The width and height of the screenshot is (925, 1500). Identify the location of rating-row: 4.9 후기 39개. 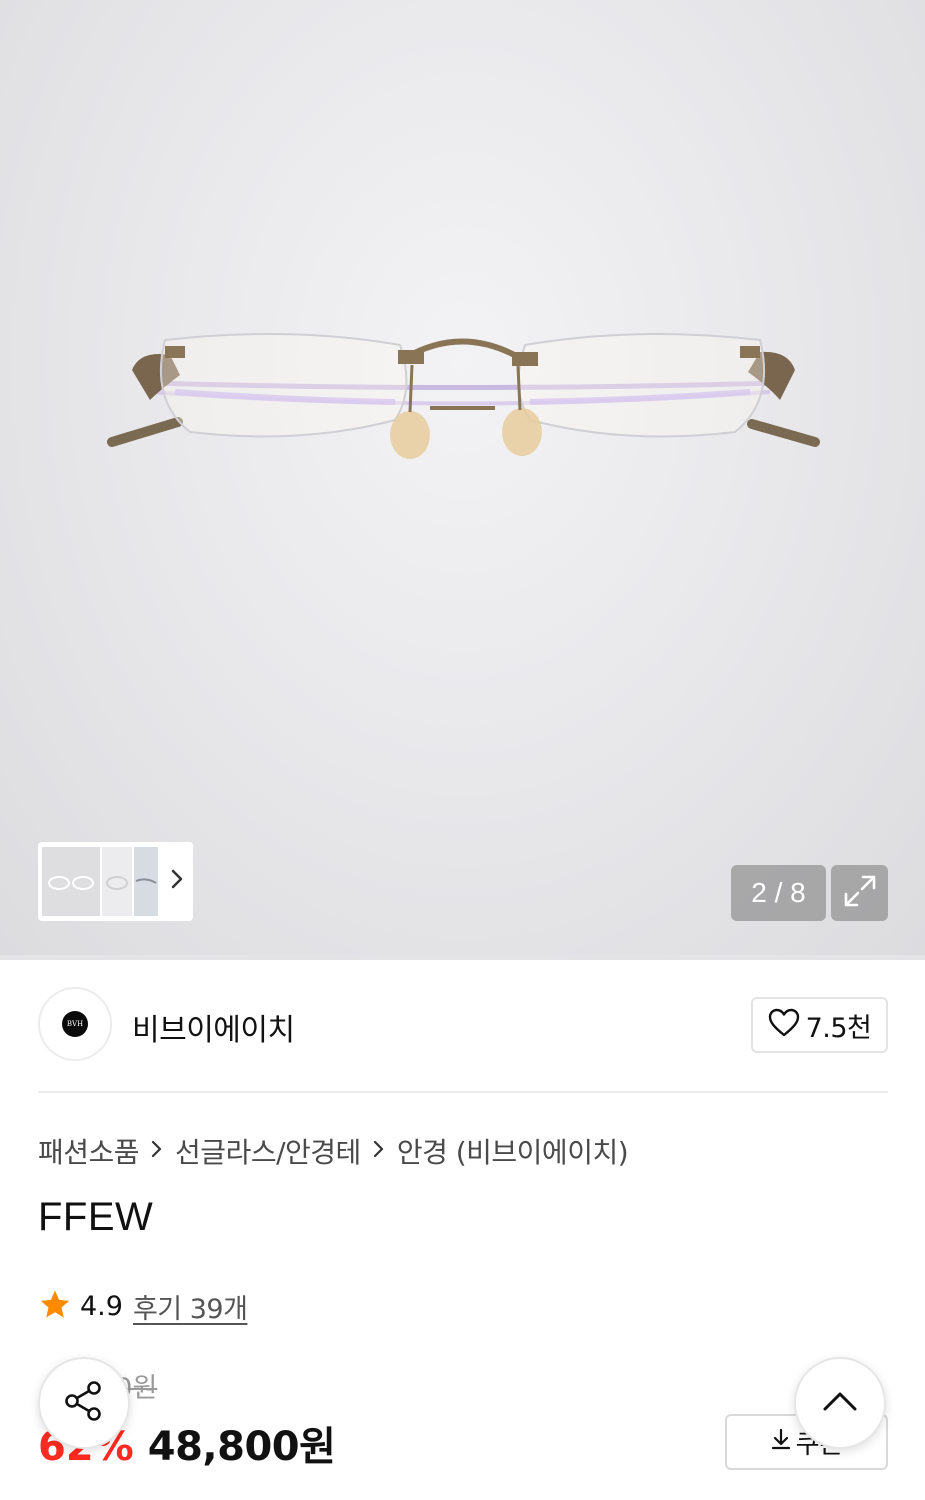
(143, 1306).